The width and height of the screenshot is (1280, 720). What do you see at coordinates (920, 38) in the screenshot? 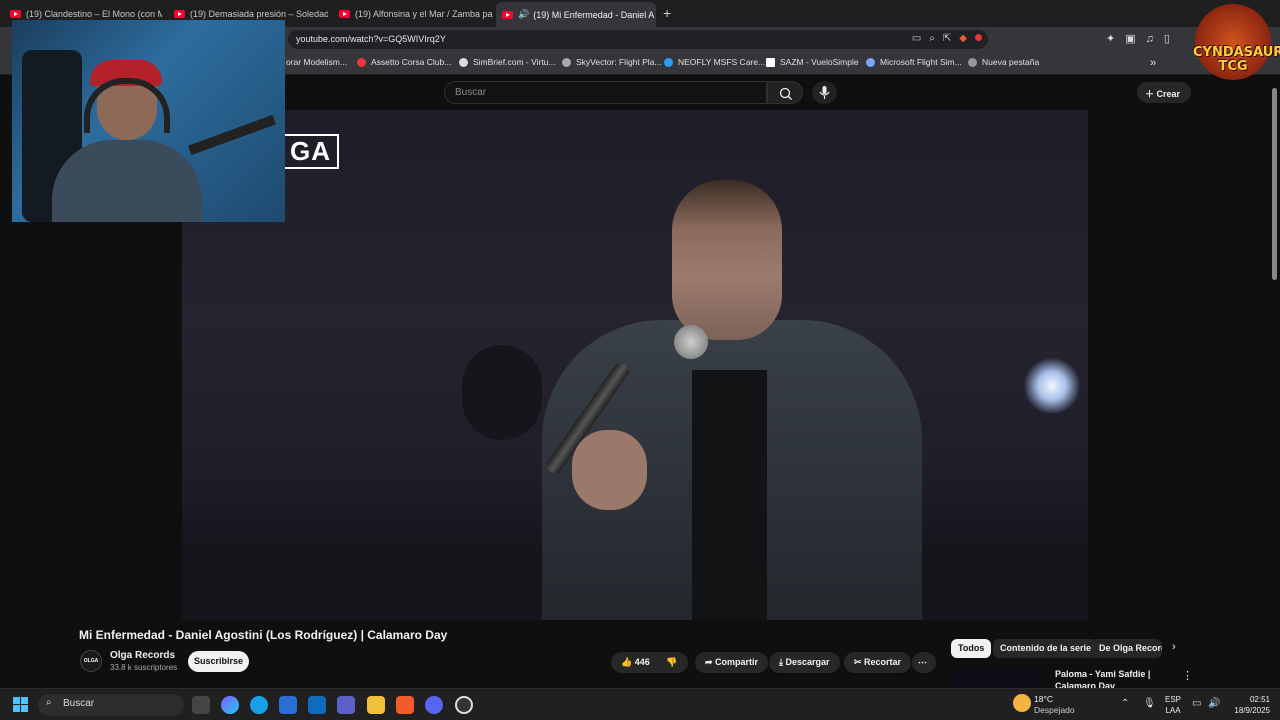
I see `cast-icon: ▭` at bounding box center [920, 38].